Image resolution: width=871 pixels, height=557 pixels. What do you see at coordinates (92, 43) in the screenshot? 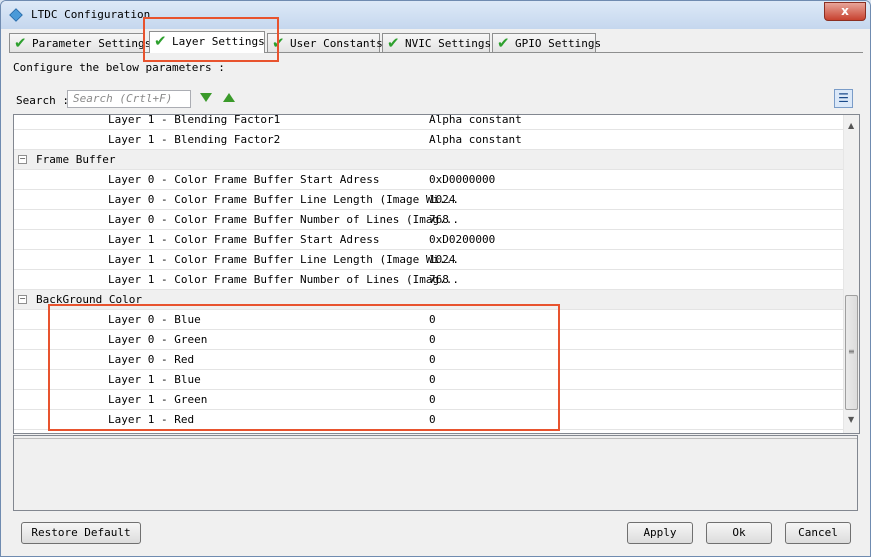
I see `tab-label: Parameter Settings` at bounding box center [92, 43].